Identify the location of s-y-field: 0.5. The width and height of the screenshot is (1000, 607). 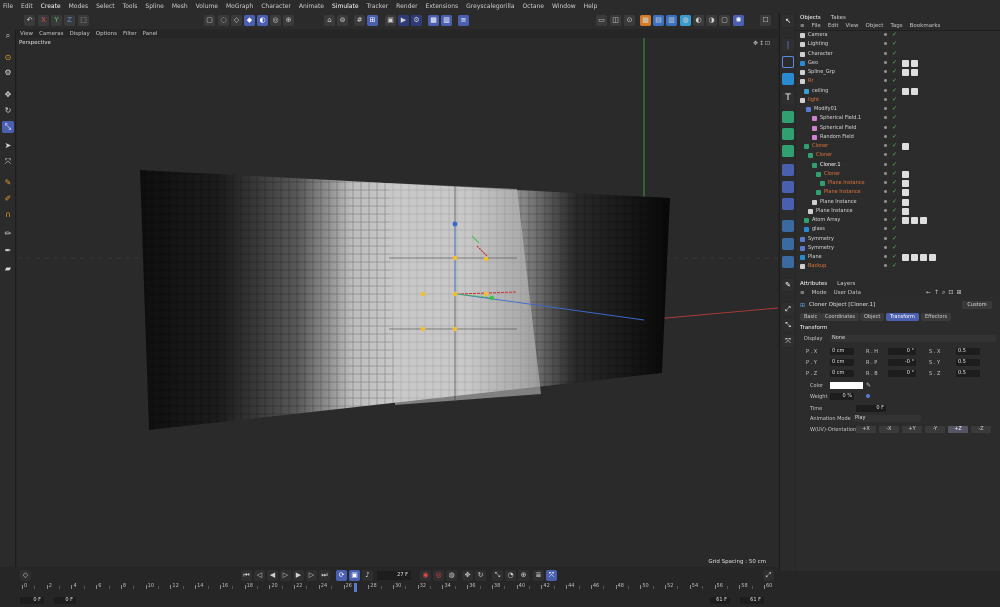
(968, 362).